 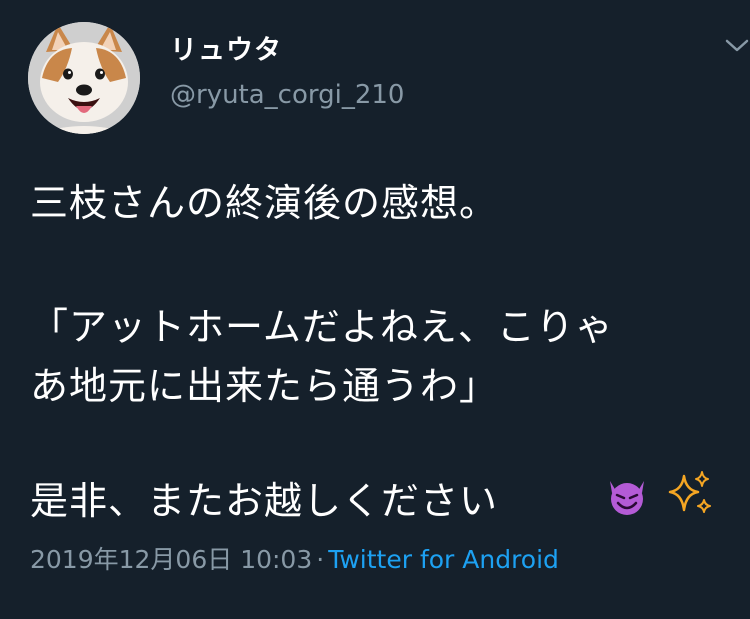 I want to click on tweet-text-line: 三枝さんの終演後の感想。, so click(x=264, y=203).